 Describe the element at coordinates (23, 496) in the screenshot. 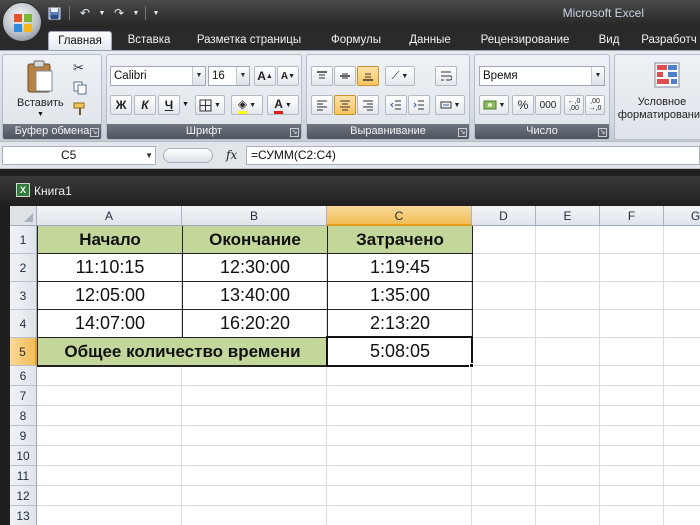

I see `row-header-12: 12` at that location.